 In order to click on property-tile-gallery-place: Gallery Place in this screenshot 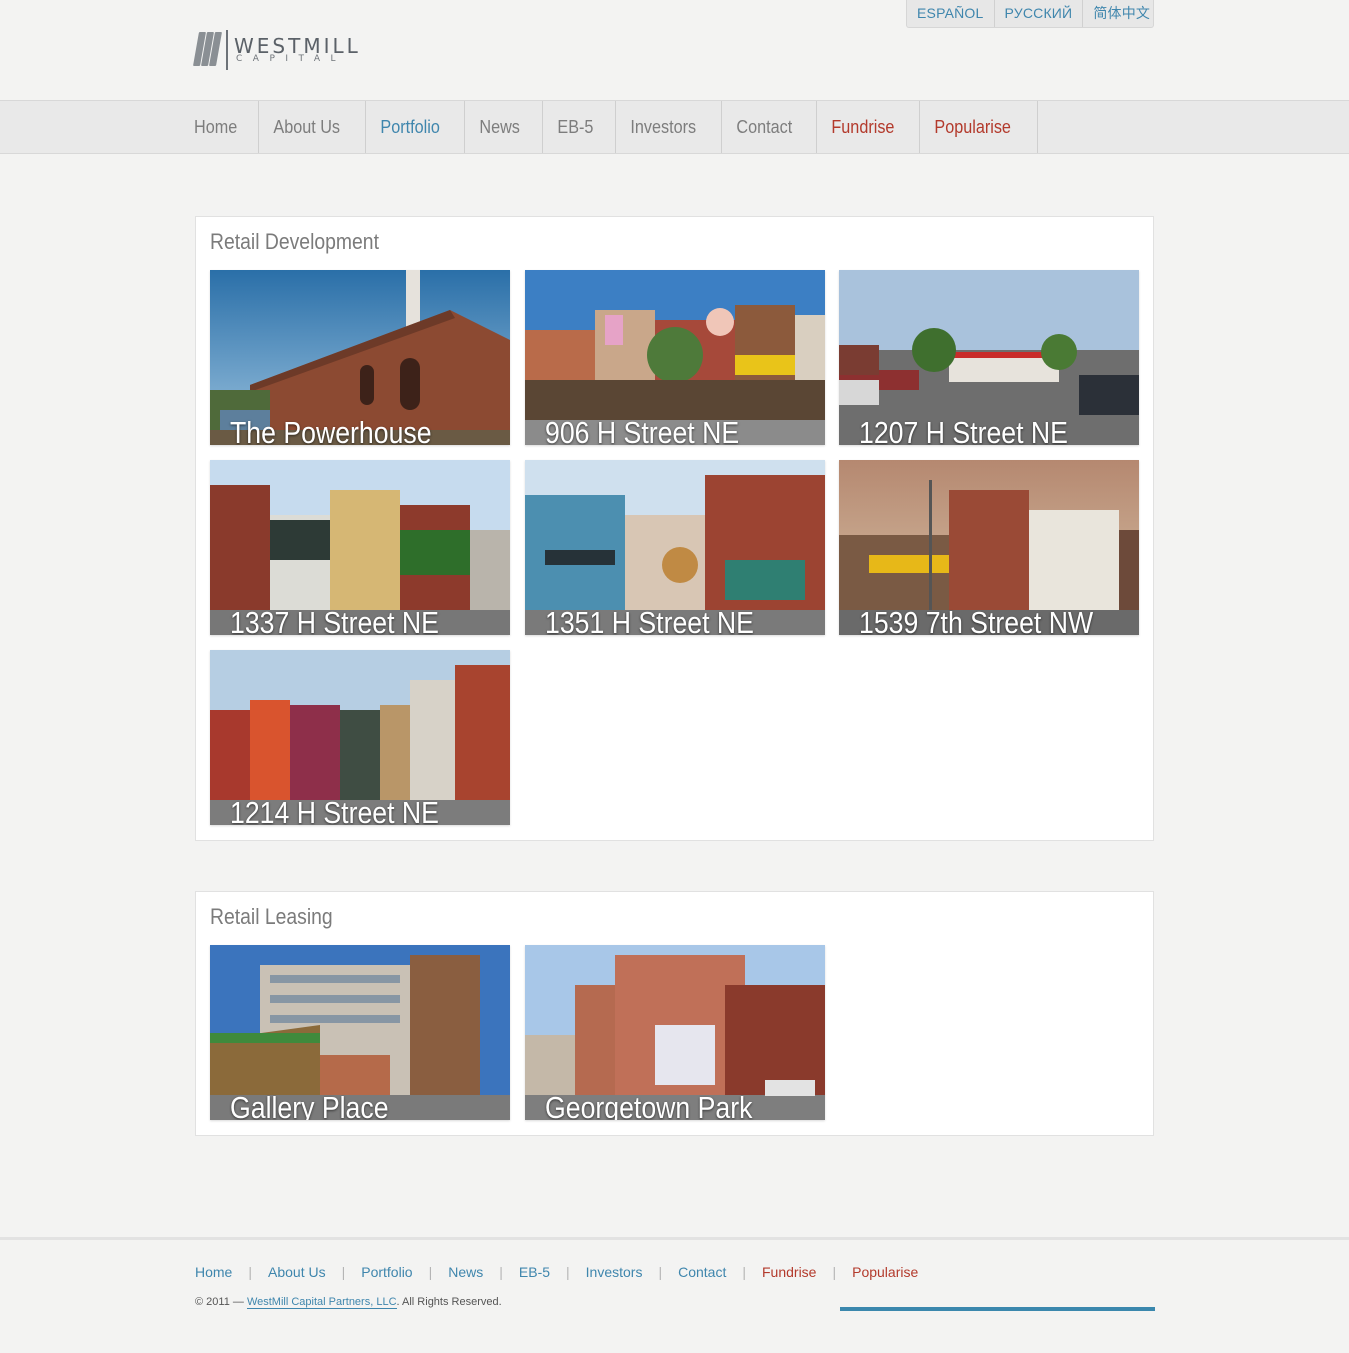, I will do `click(360, 1032)`.